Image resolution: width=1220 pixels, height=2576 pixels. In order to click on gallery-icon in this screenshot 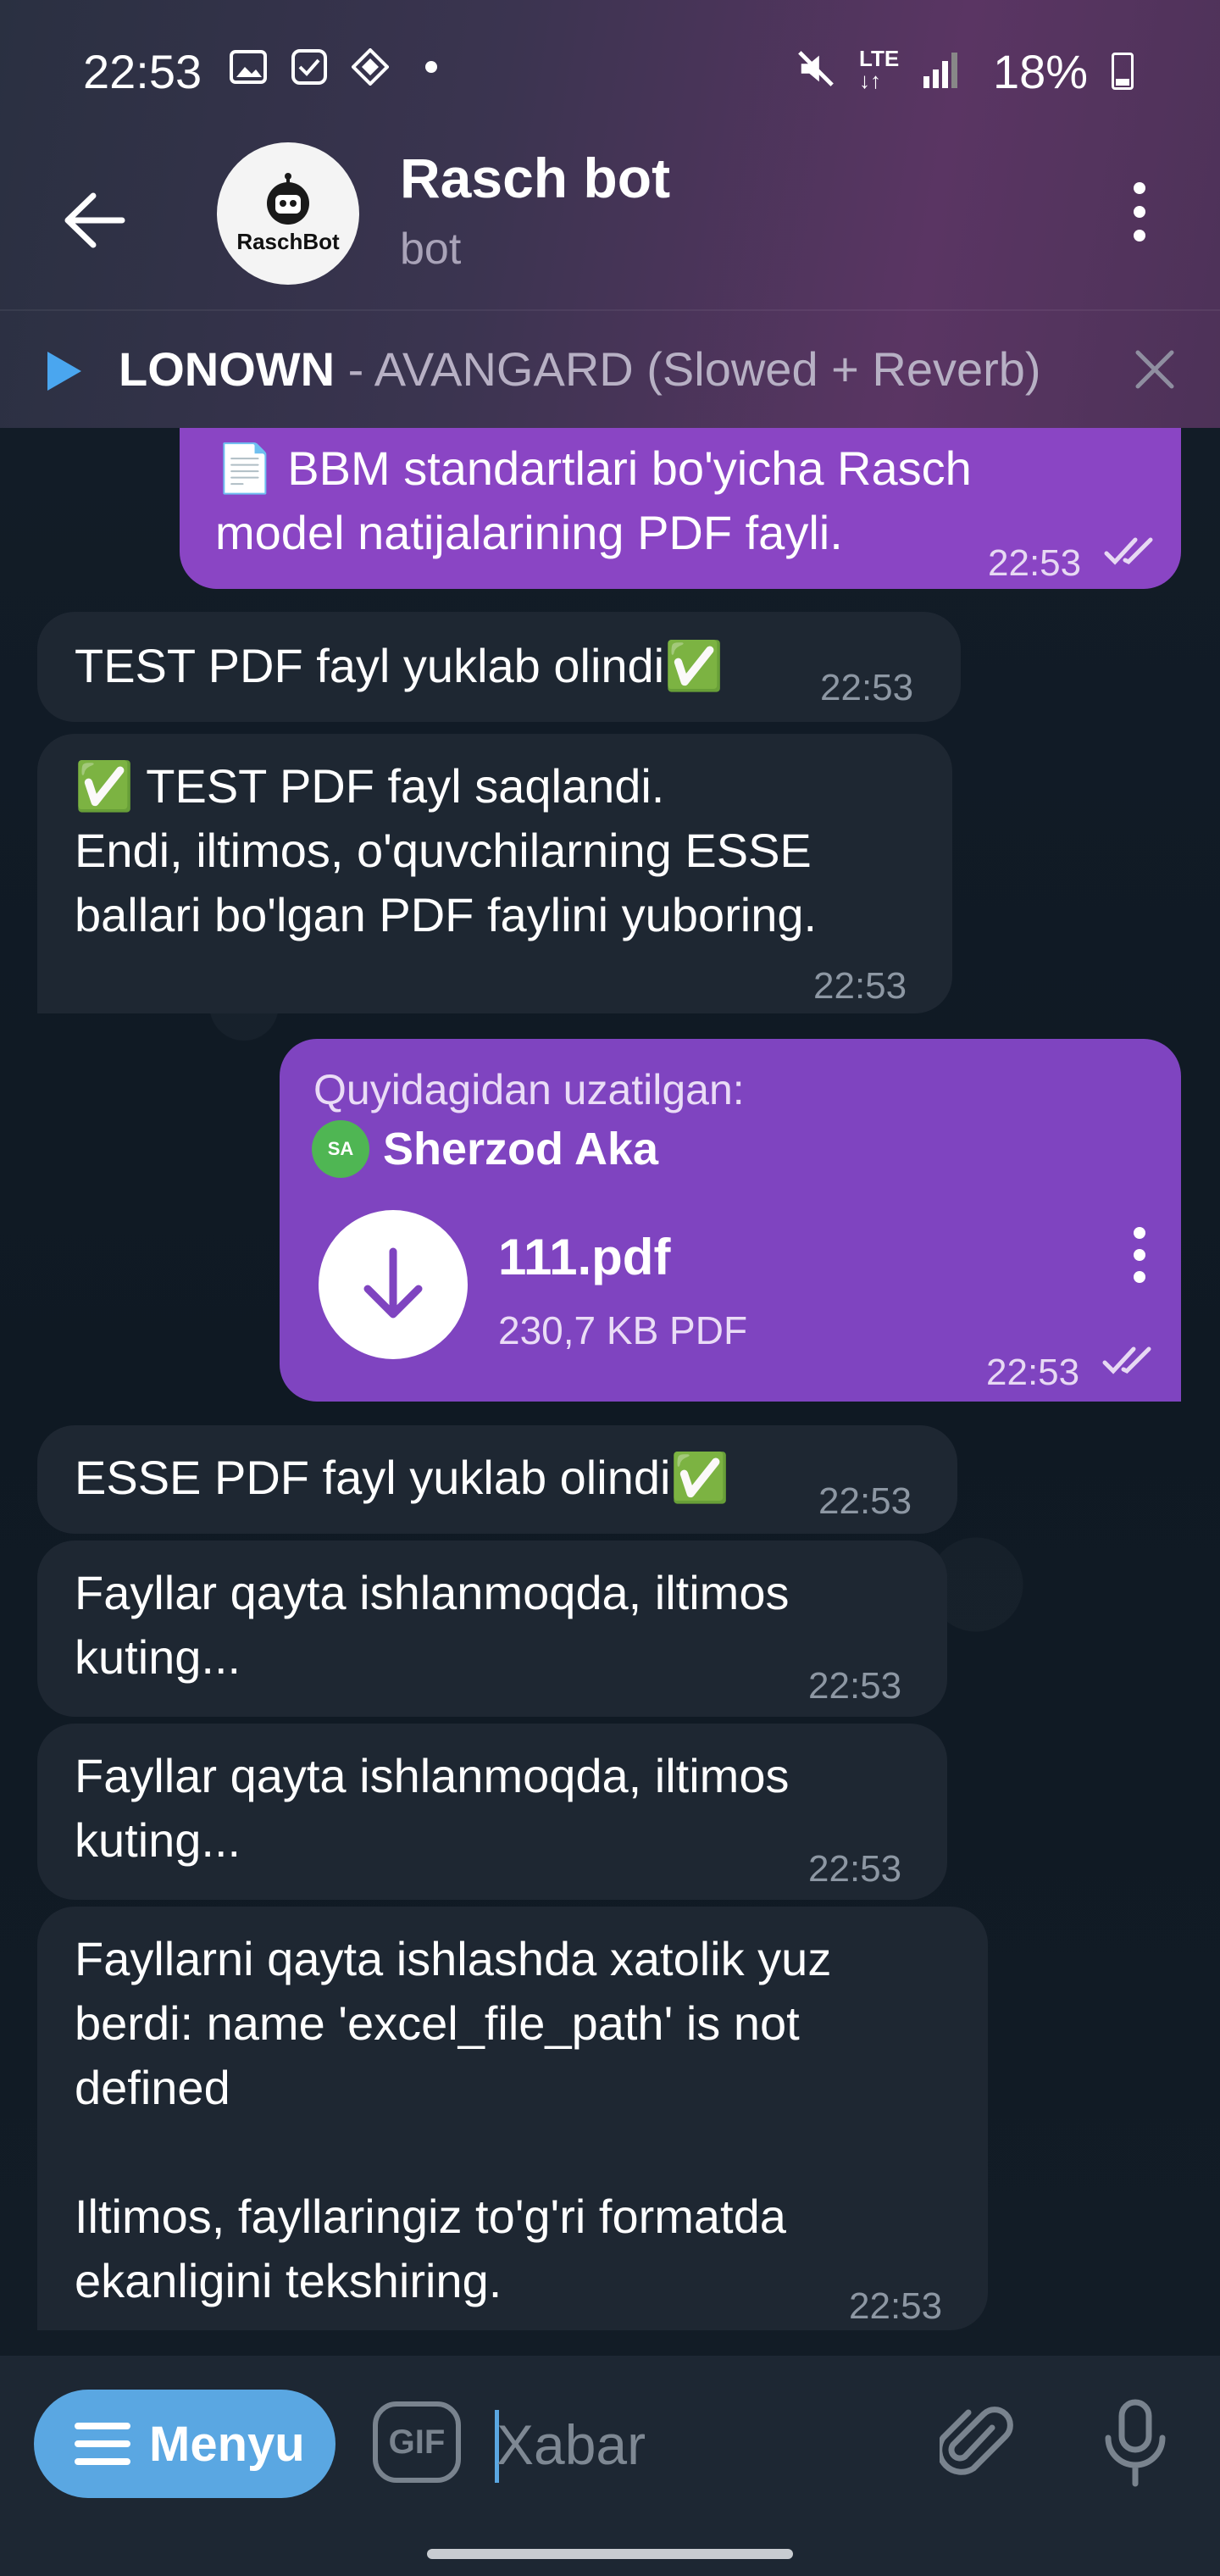, I will do `click(248, 66)`.